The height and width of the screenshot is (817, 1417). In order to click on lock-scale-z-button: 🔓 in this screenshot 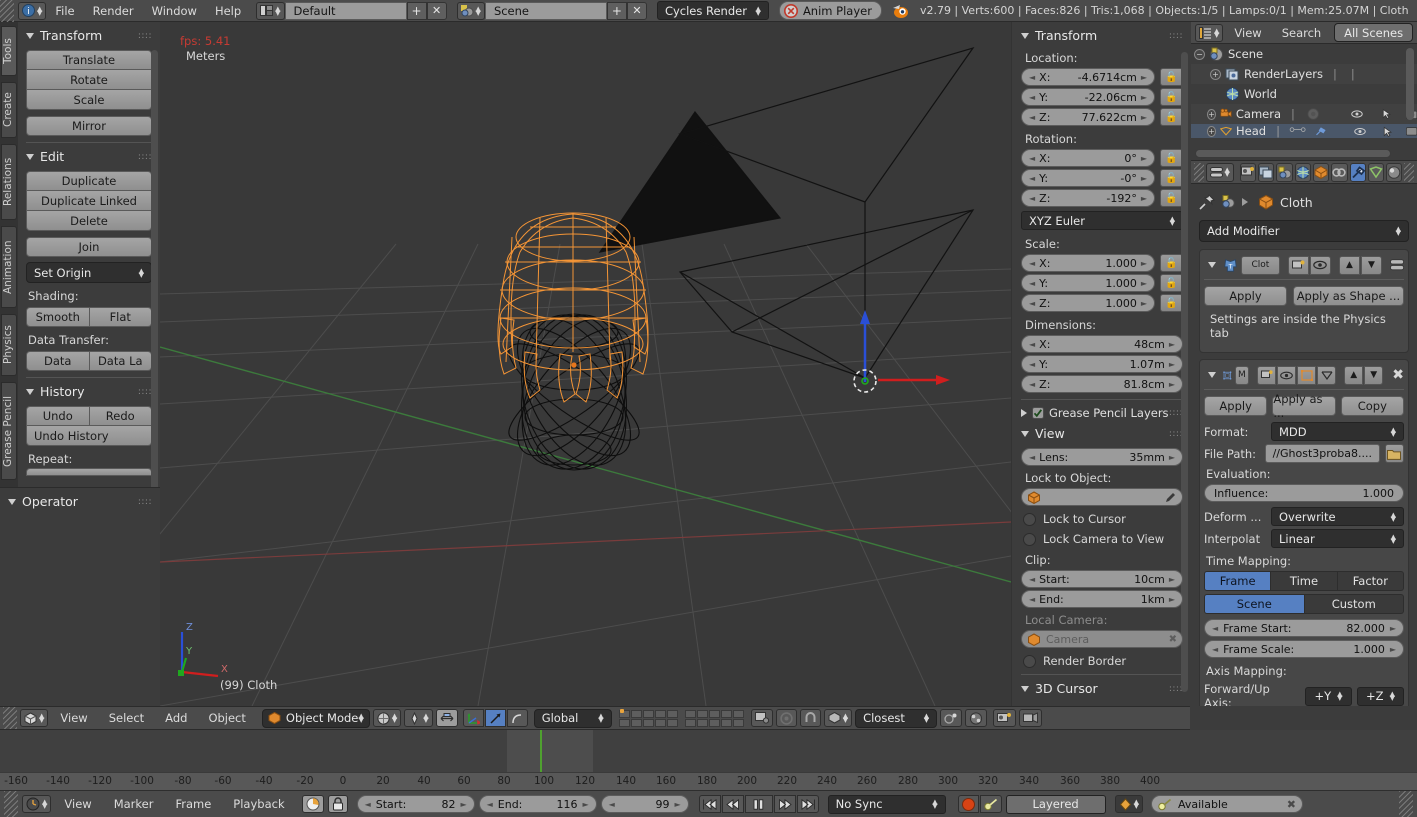, I will do `click(1171, 303)`.